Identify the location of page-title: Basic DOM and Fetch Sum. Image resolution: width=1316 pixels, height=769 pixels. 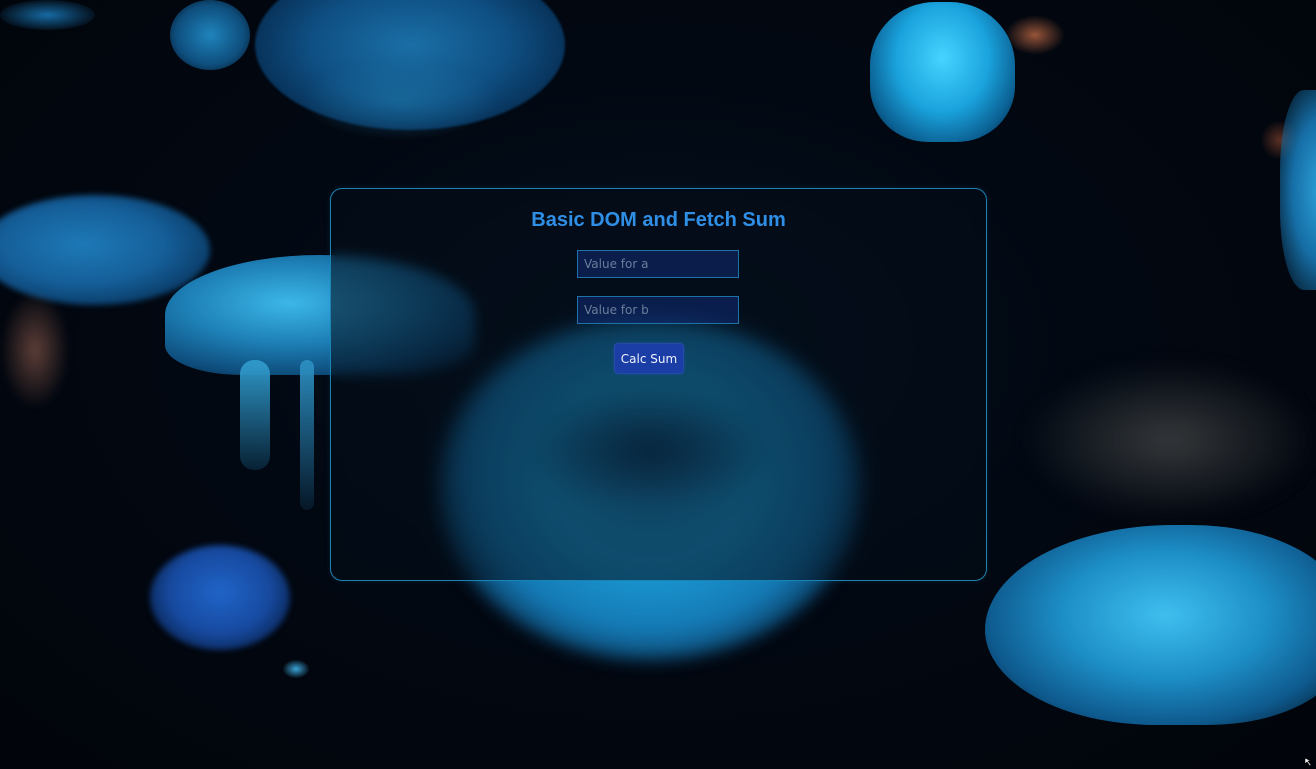
(658, 220).